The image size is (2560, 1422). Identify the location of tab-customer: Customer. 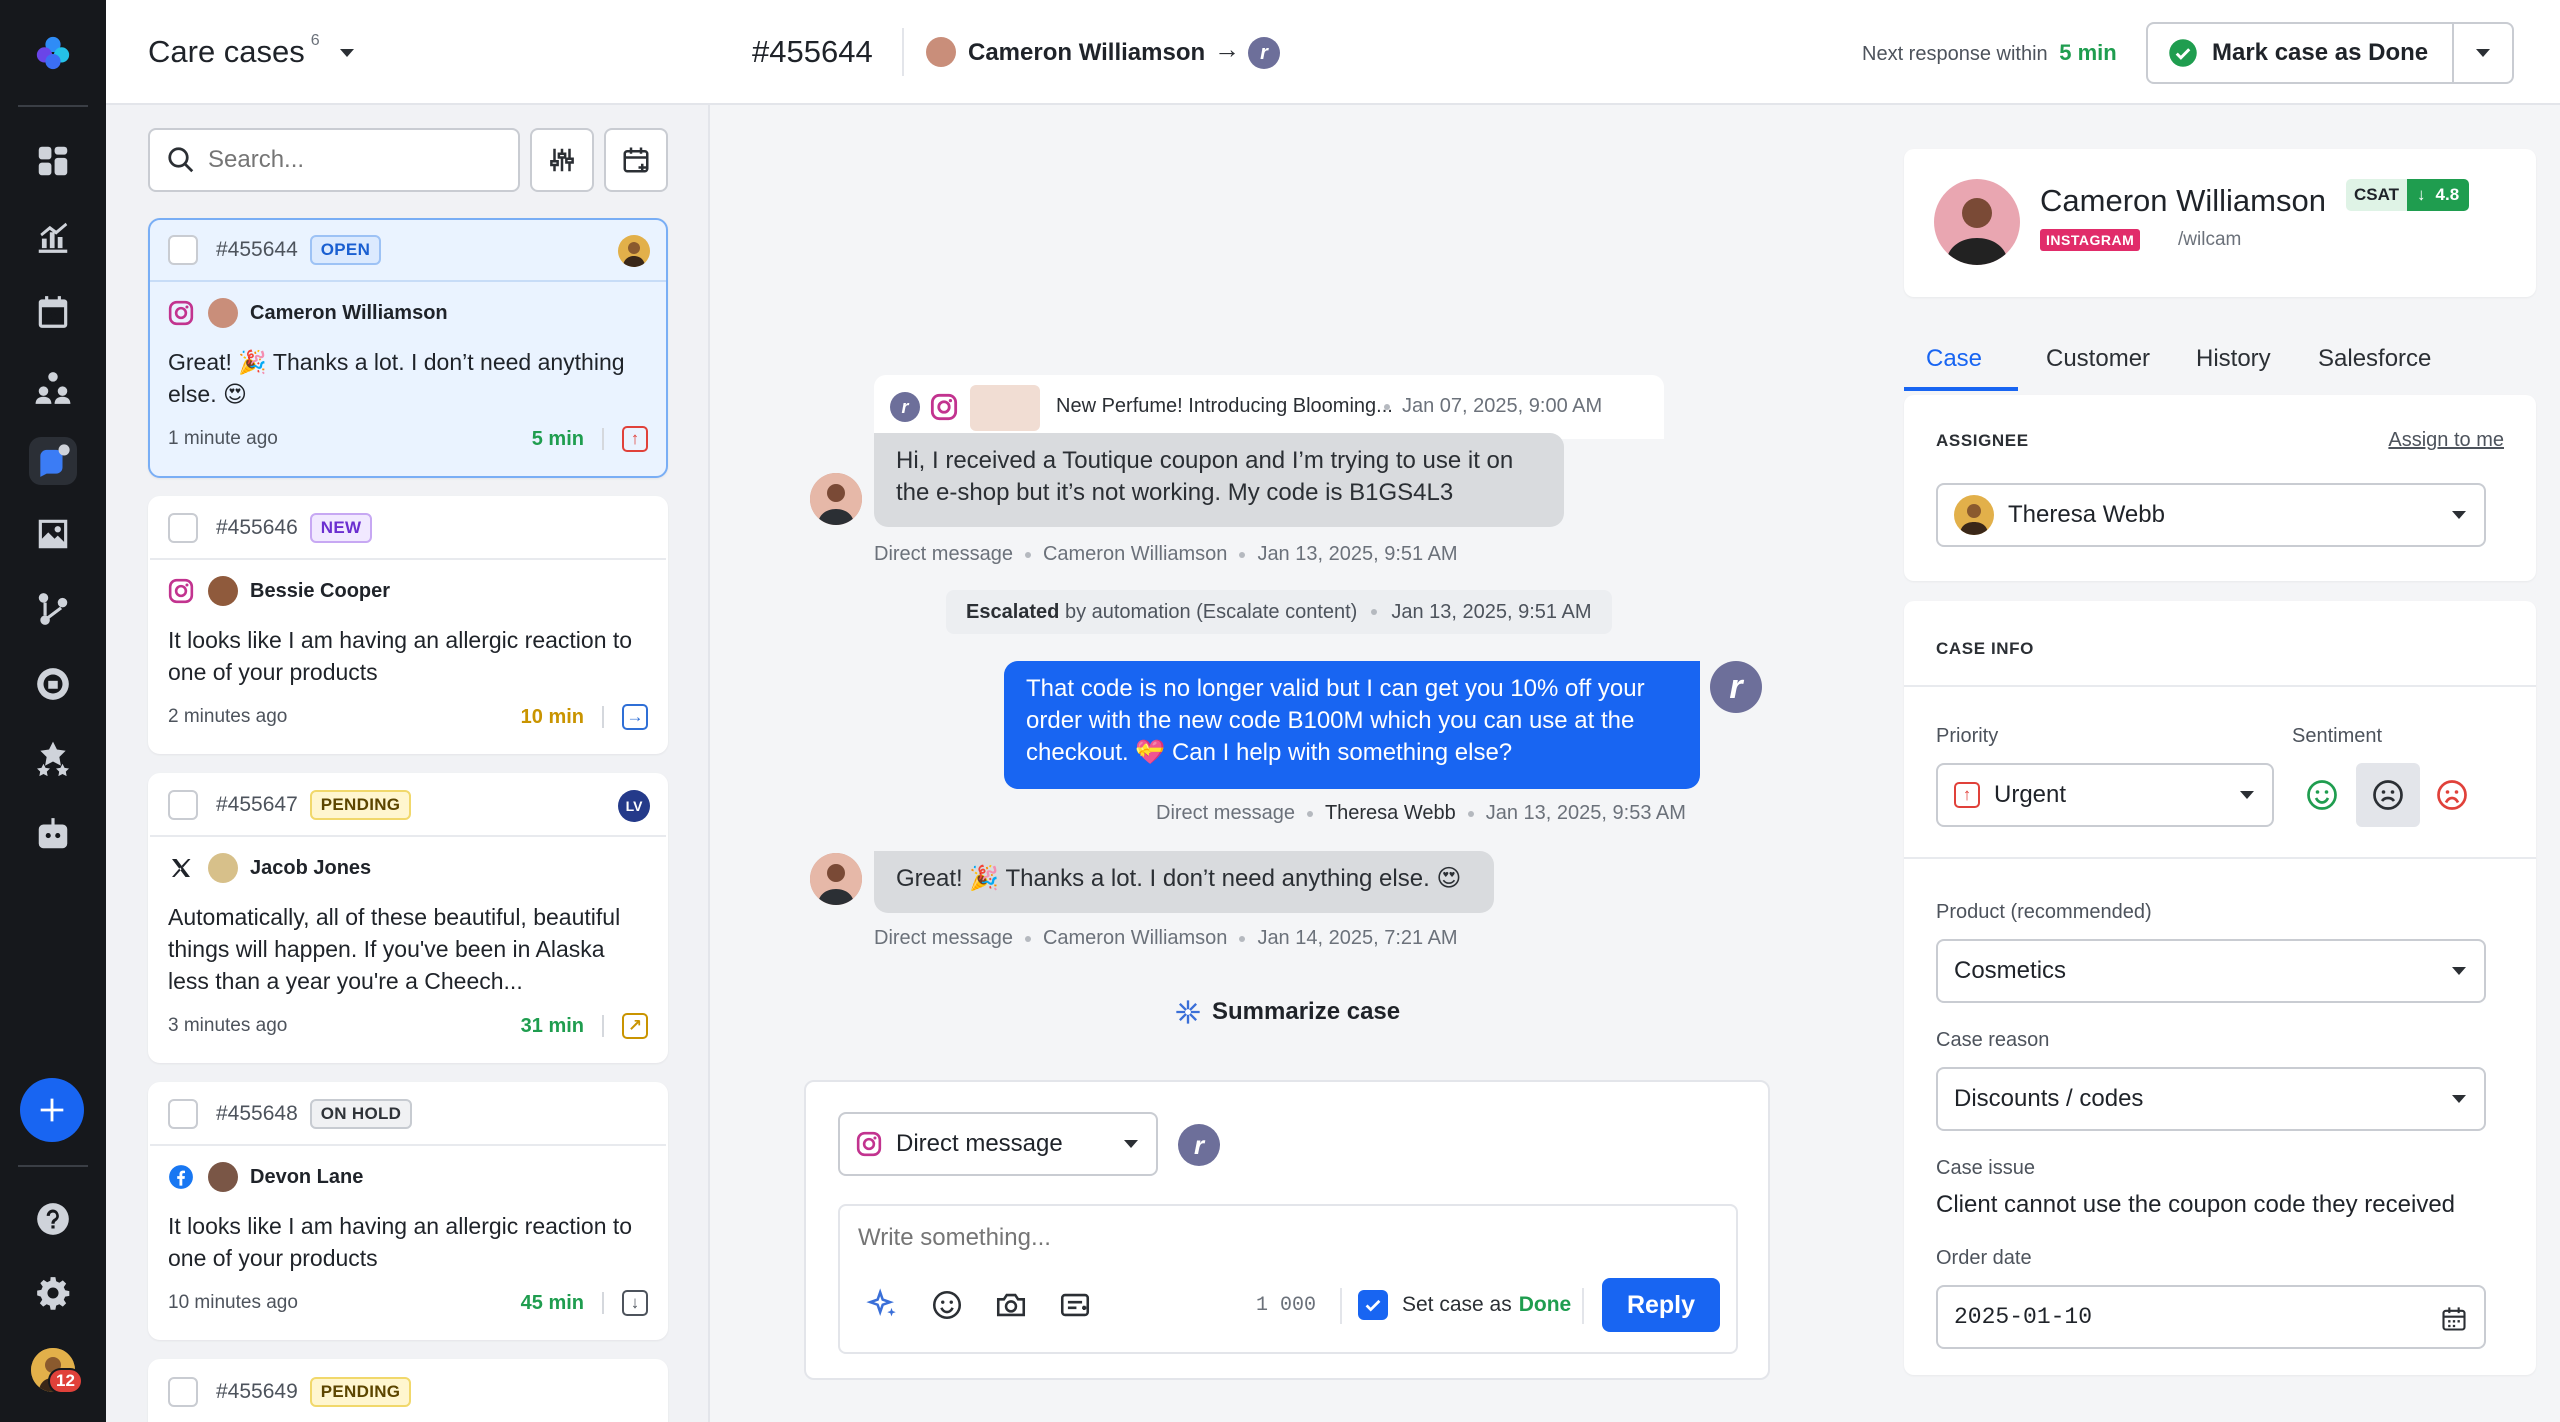
(2098, 359).